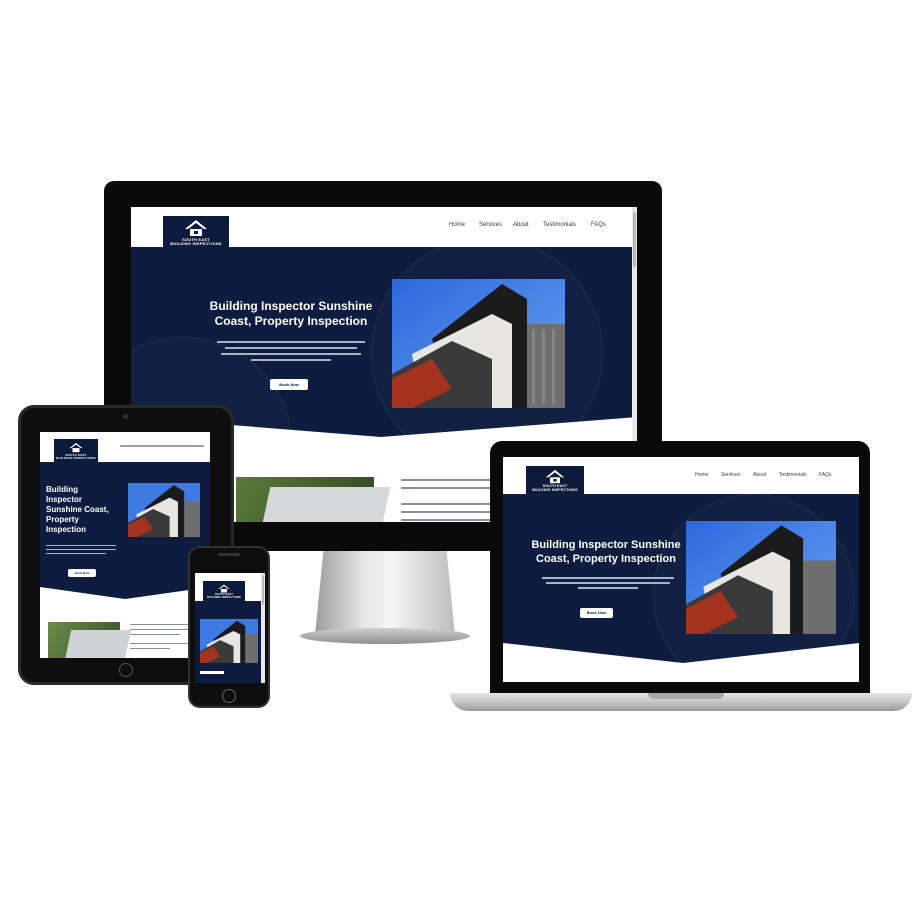 The height and width of the screenshot is (919, 919). Describe the element at coordinates (385, 593) in the screenshot. I see `monitor-stand` at that location.